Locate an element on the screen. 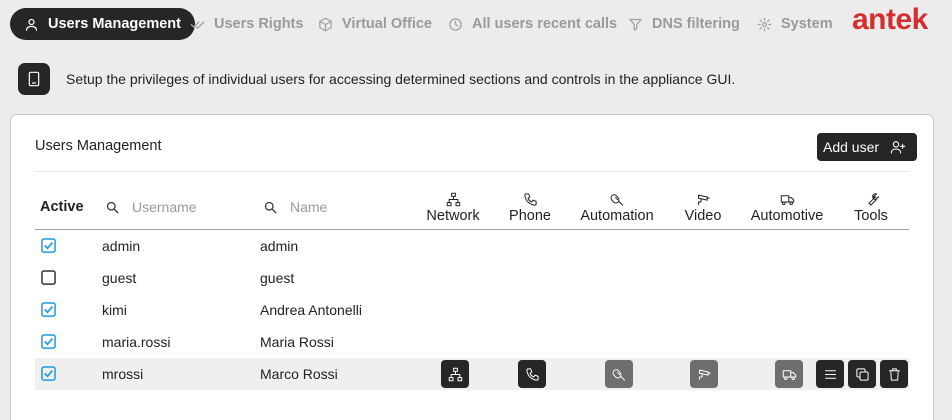 The image size is (952, 420). name-cell: guest is located at coordinates (277, 278).